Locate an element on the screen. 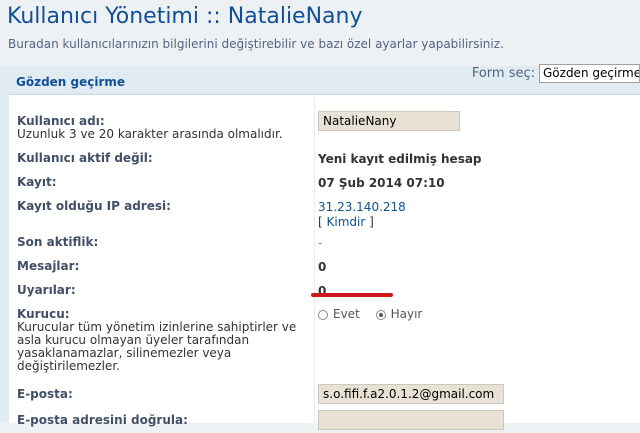 This screenshot has width=640, height=433. last-active-value: - is located at coordinates (320, 243).